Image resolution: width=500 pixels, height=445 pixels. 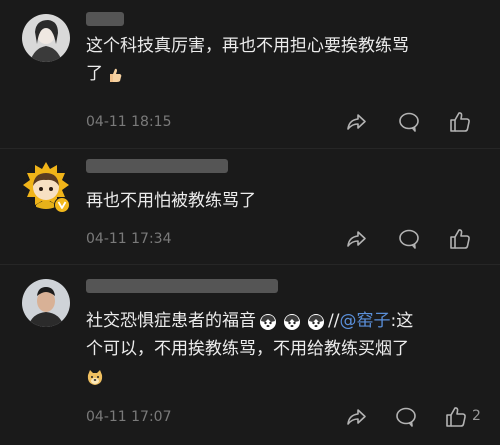 What do you see at coordinates (283, 201) in the screenshot?
I see `comment-text: 再也不用怕被教练骂了` at bounding box center [283, 201].